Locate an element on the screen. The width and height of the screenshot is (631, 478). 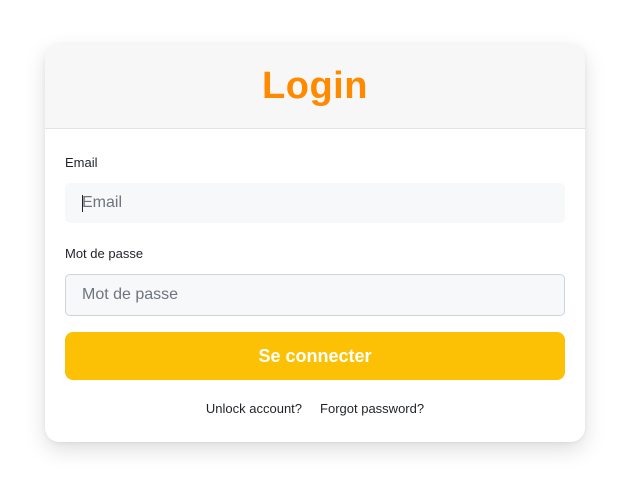
unlock-account-link: Unlock account? is located at coordinates (254, 408).